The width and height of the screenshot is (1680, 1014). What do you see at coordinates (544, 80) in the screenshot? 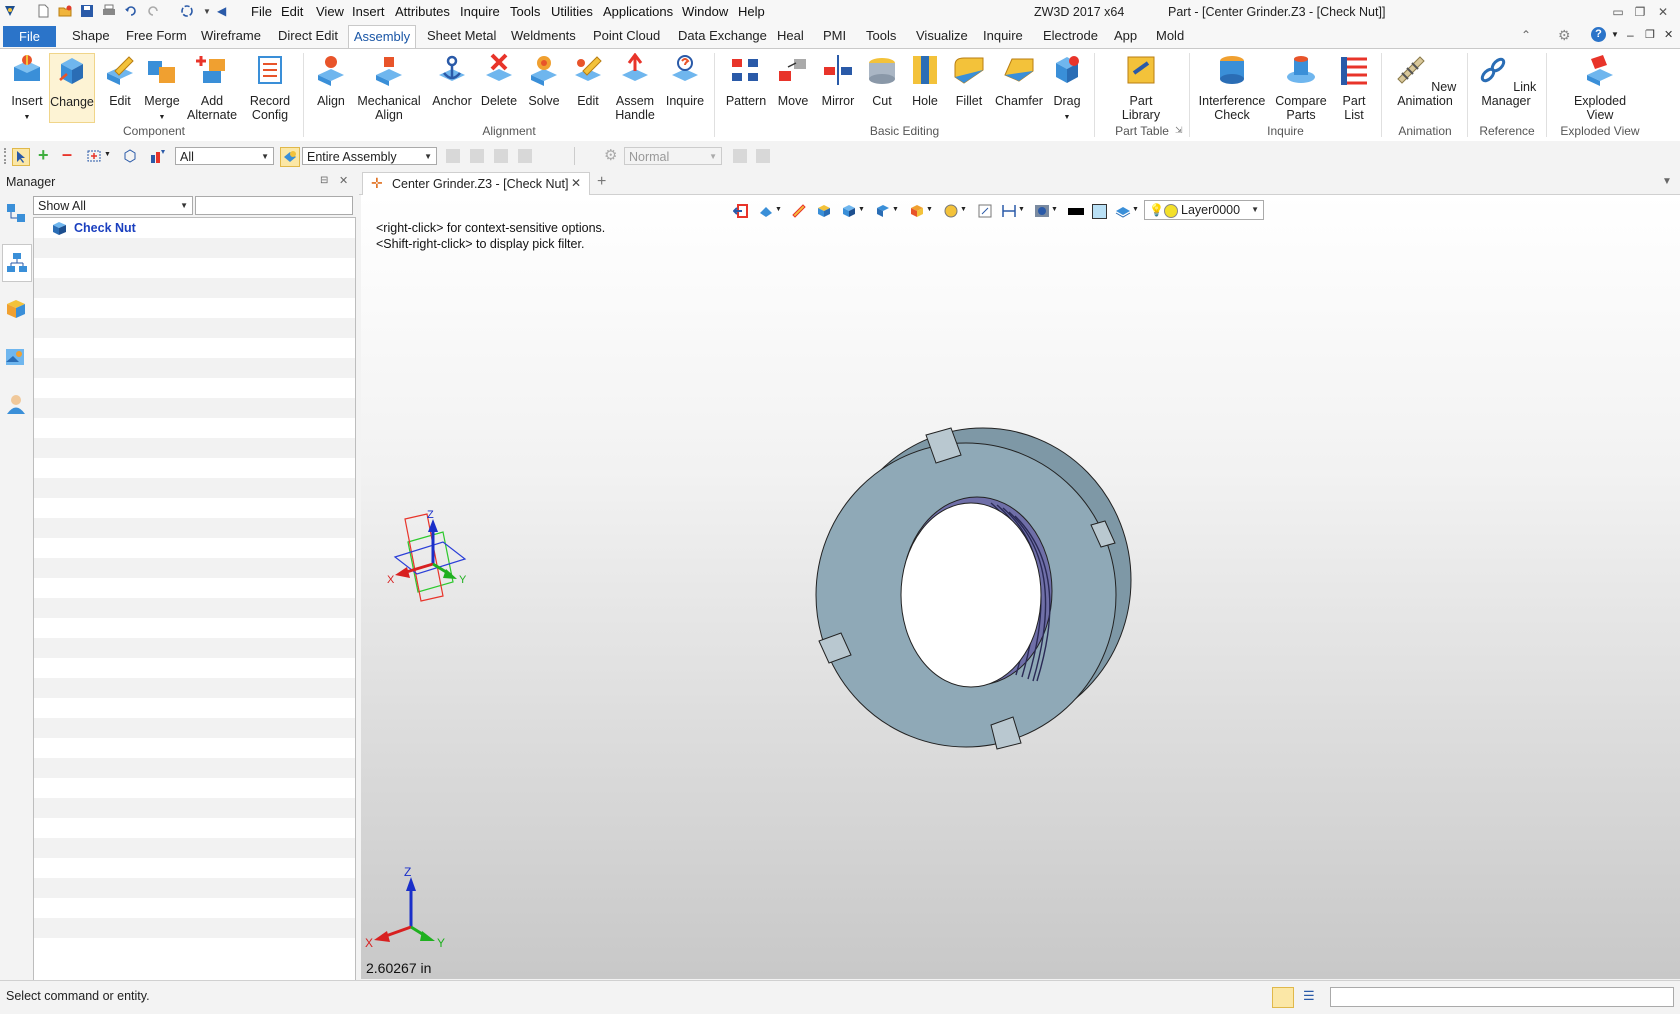
I see `solve-button: Solve` at bounding box center [544, 80].